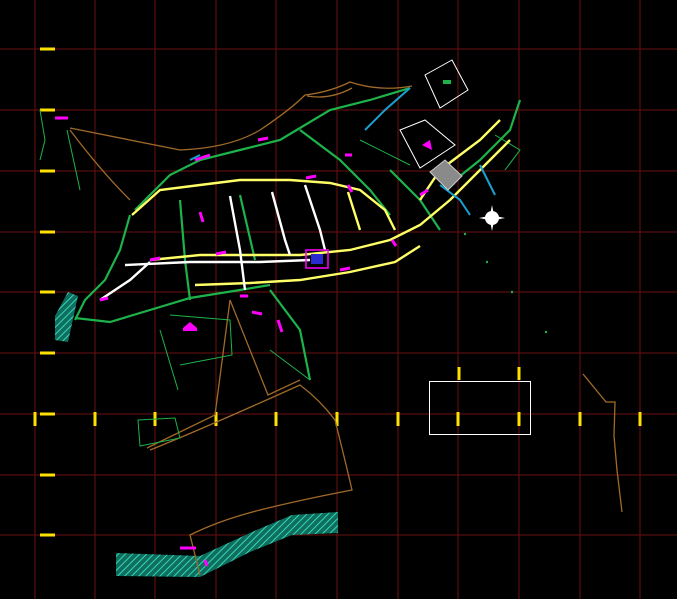 This screenshot has height=599, width=677. What do you see at coordinates (66, 317) in the screenshot?
I see `hatch-area-west` at bounding box center [66, 317].